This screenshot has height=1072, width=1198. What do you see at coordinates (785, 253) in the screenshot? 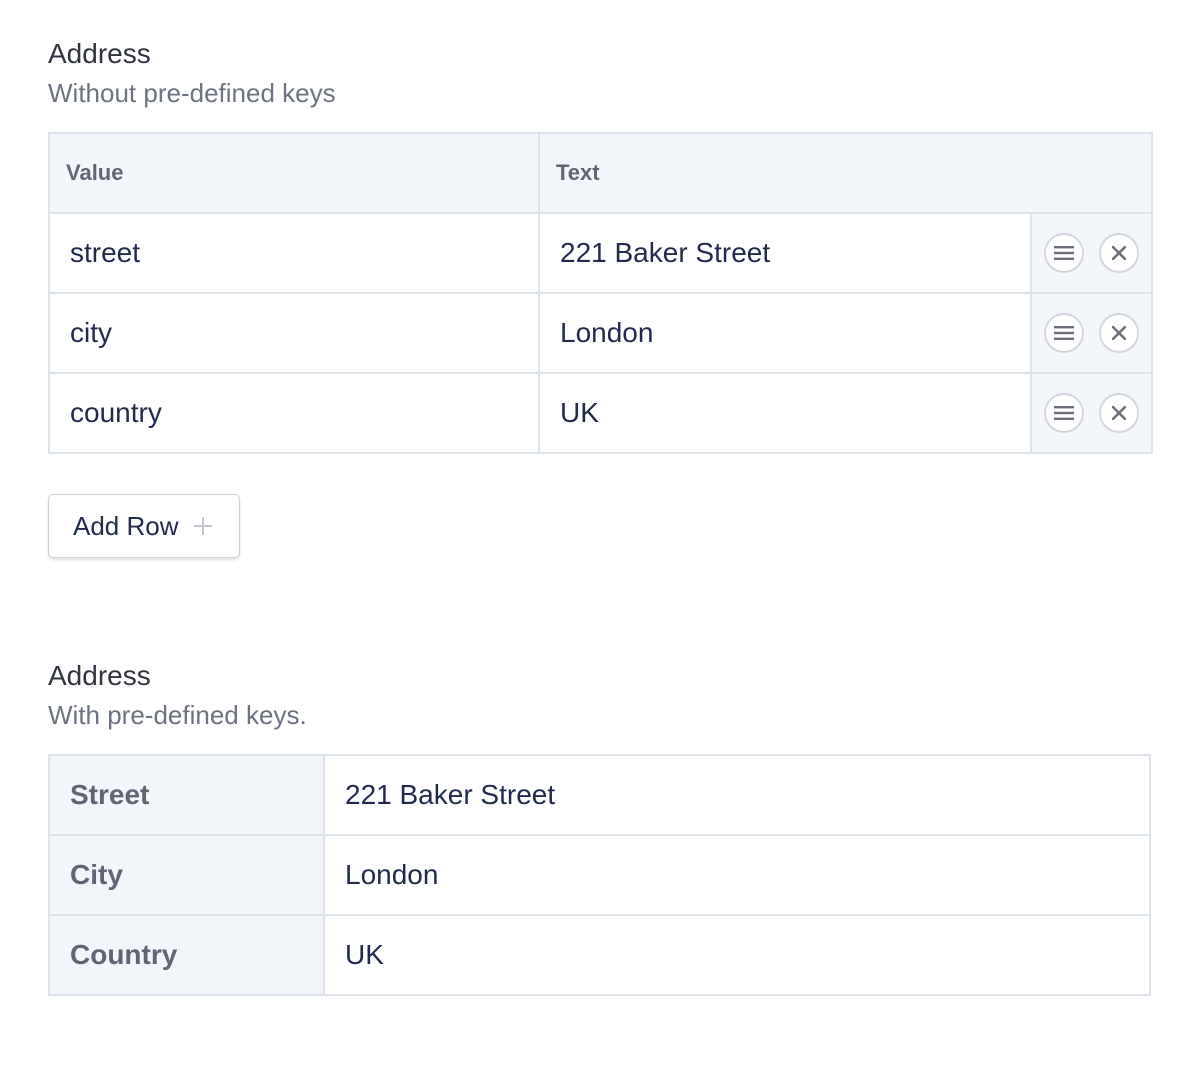
I see `text-cell: 221 Baker Street` at bounding box center [785, 253].